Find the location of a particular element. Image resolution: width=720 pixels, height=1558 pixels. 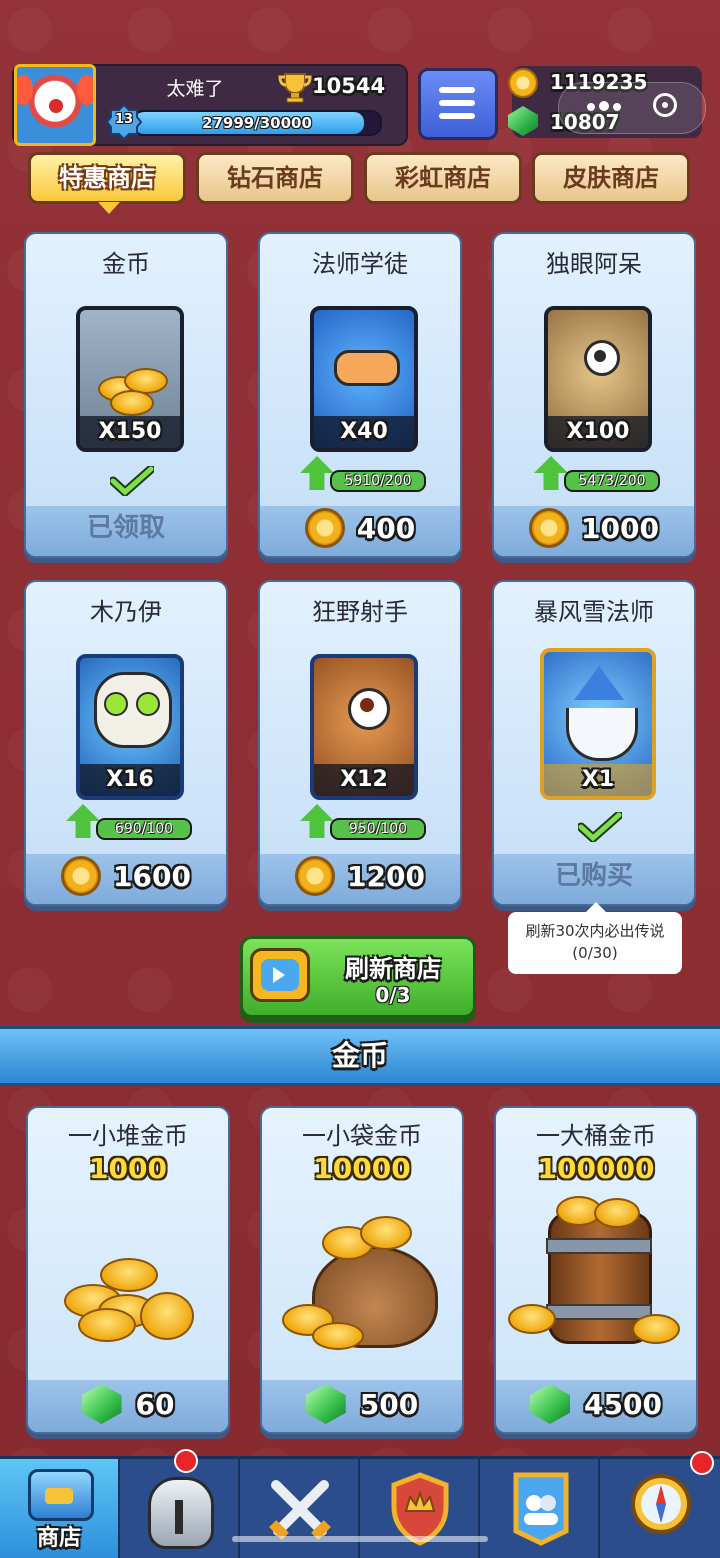

blizzard-mage-portrait: X1 is located at coordinates (598, 724).